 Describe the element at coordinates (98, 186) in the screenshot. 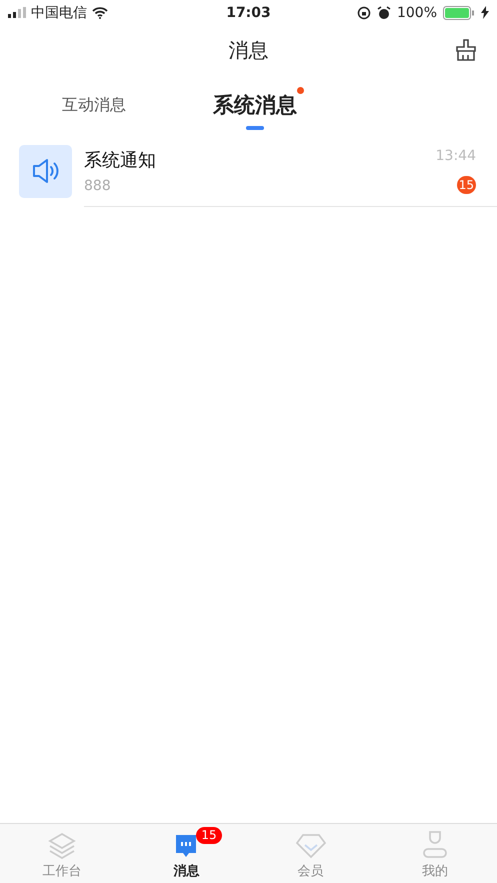

I see `message-preview: 888` at that location.